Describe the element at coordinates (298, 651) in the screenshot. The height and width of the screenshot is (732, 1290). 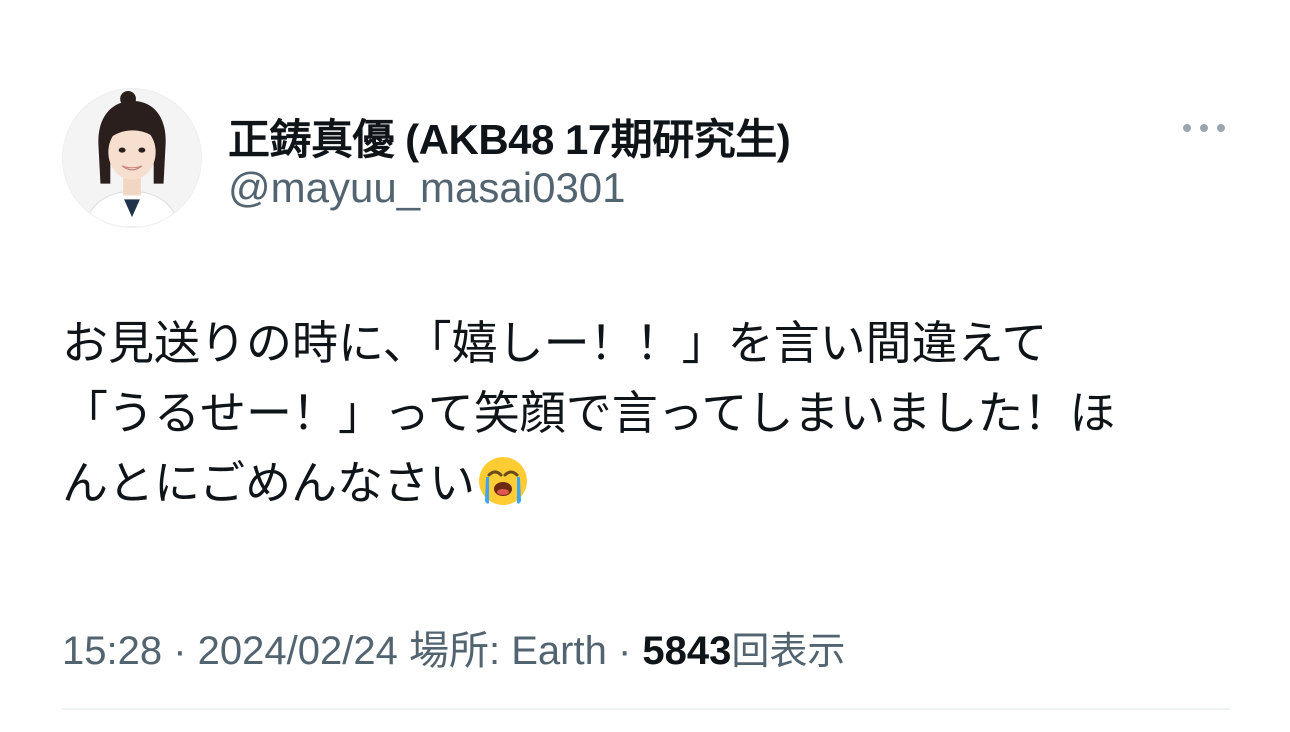
I see `tweet-date: 2024/02/24` at that location.